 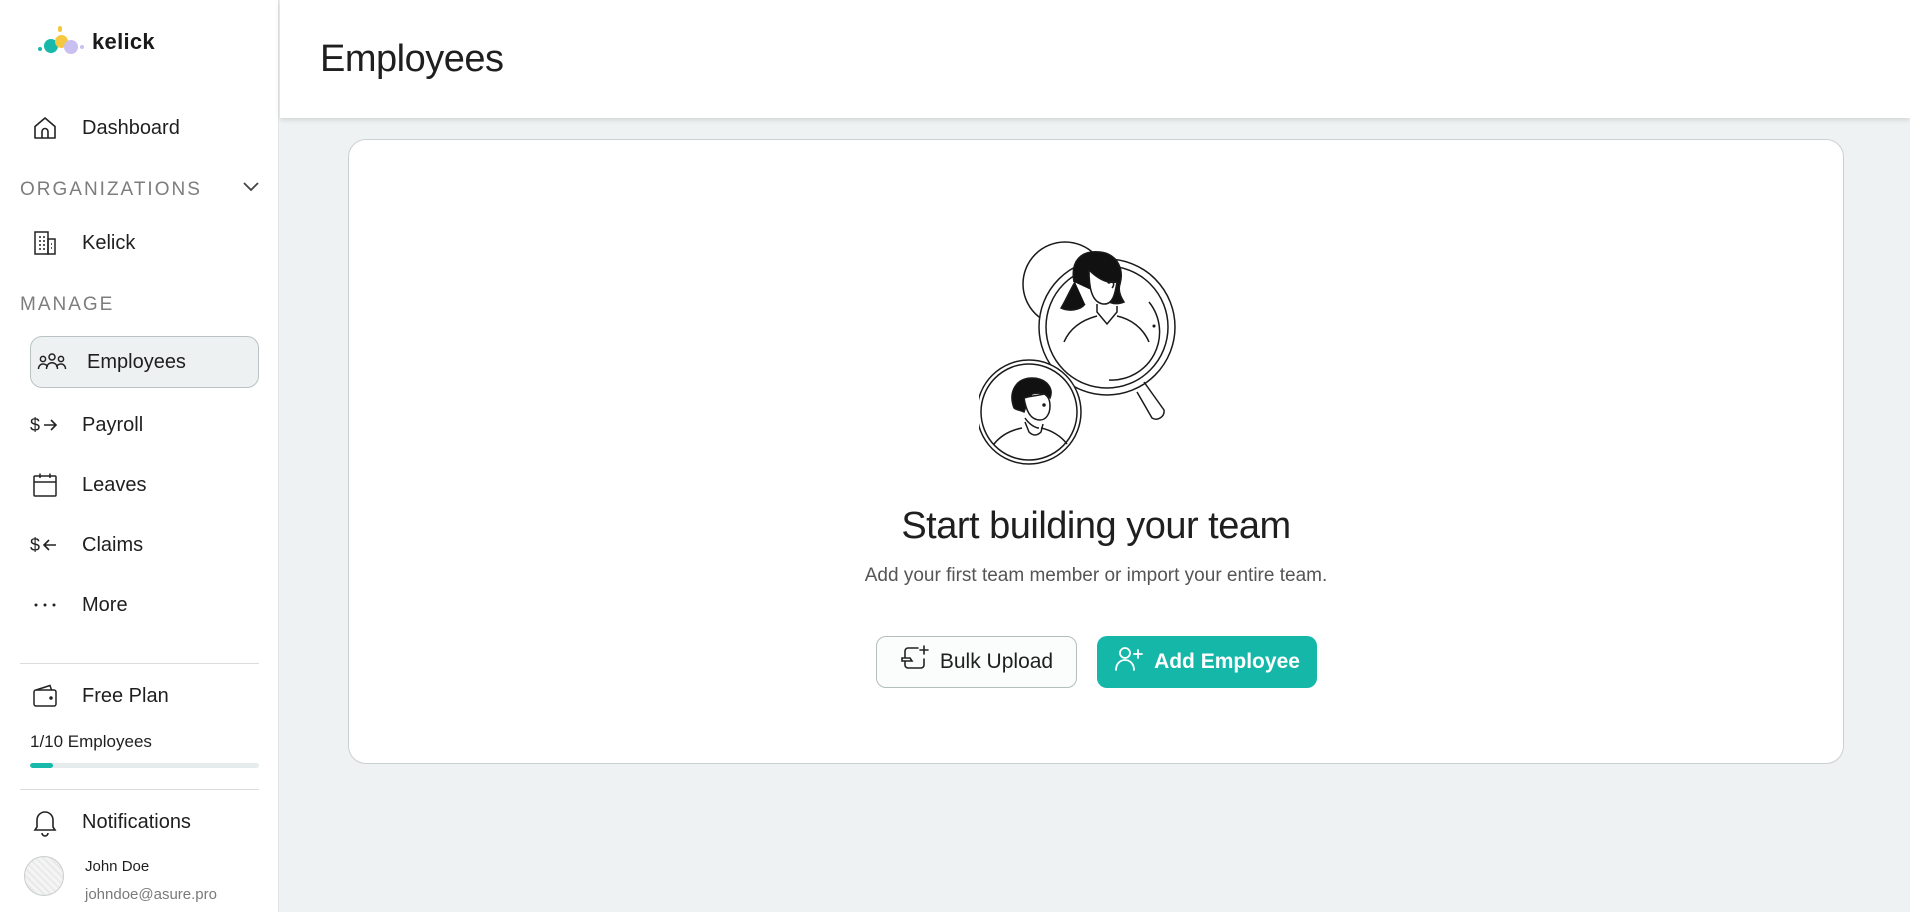 I want to click on sidebar-item-payroll: $ Payroll, so click(x=144, y=425).